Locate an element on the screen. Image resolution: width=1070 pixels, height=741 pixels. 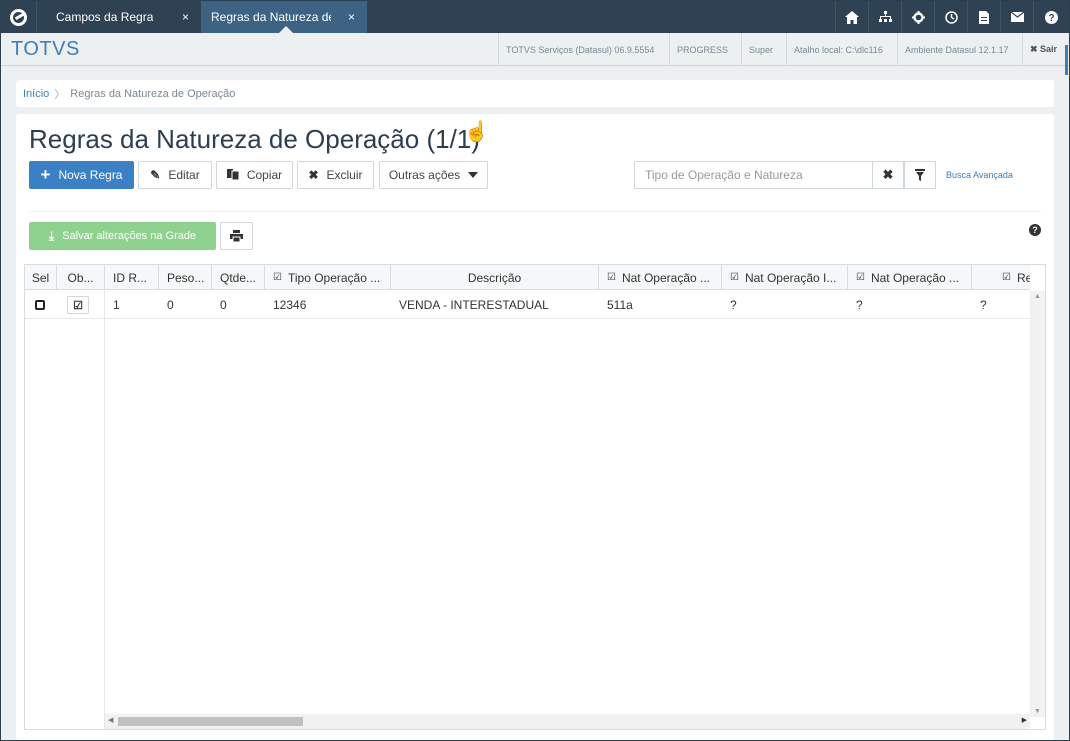
download-icon: ⤓ is located at coordinates (51, 235).